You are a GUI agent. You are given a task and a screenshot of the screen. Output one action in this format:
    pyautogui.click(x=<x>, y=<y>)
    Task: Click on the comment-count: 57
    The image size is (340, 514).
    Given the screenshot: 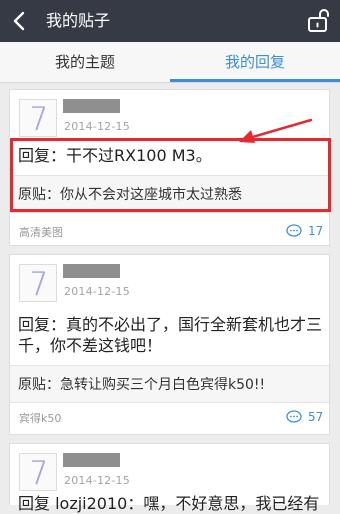 What is the action you would take?
    pyautogui.click(x=316, y=417)
    